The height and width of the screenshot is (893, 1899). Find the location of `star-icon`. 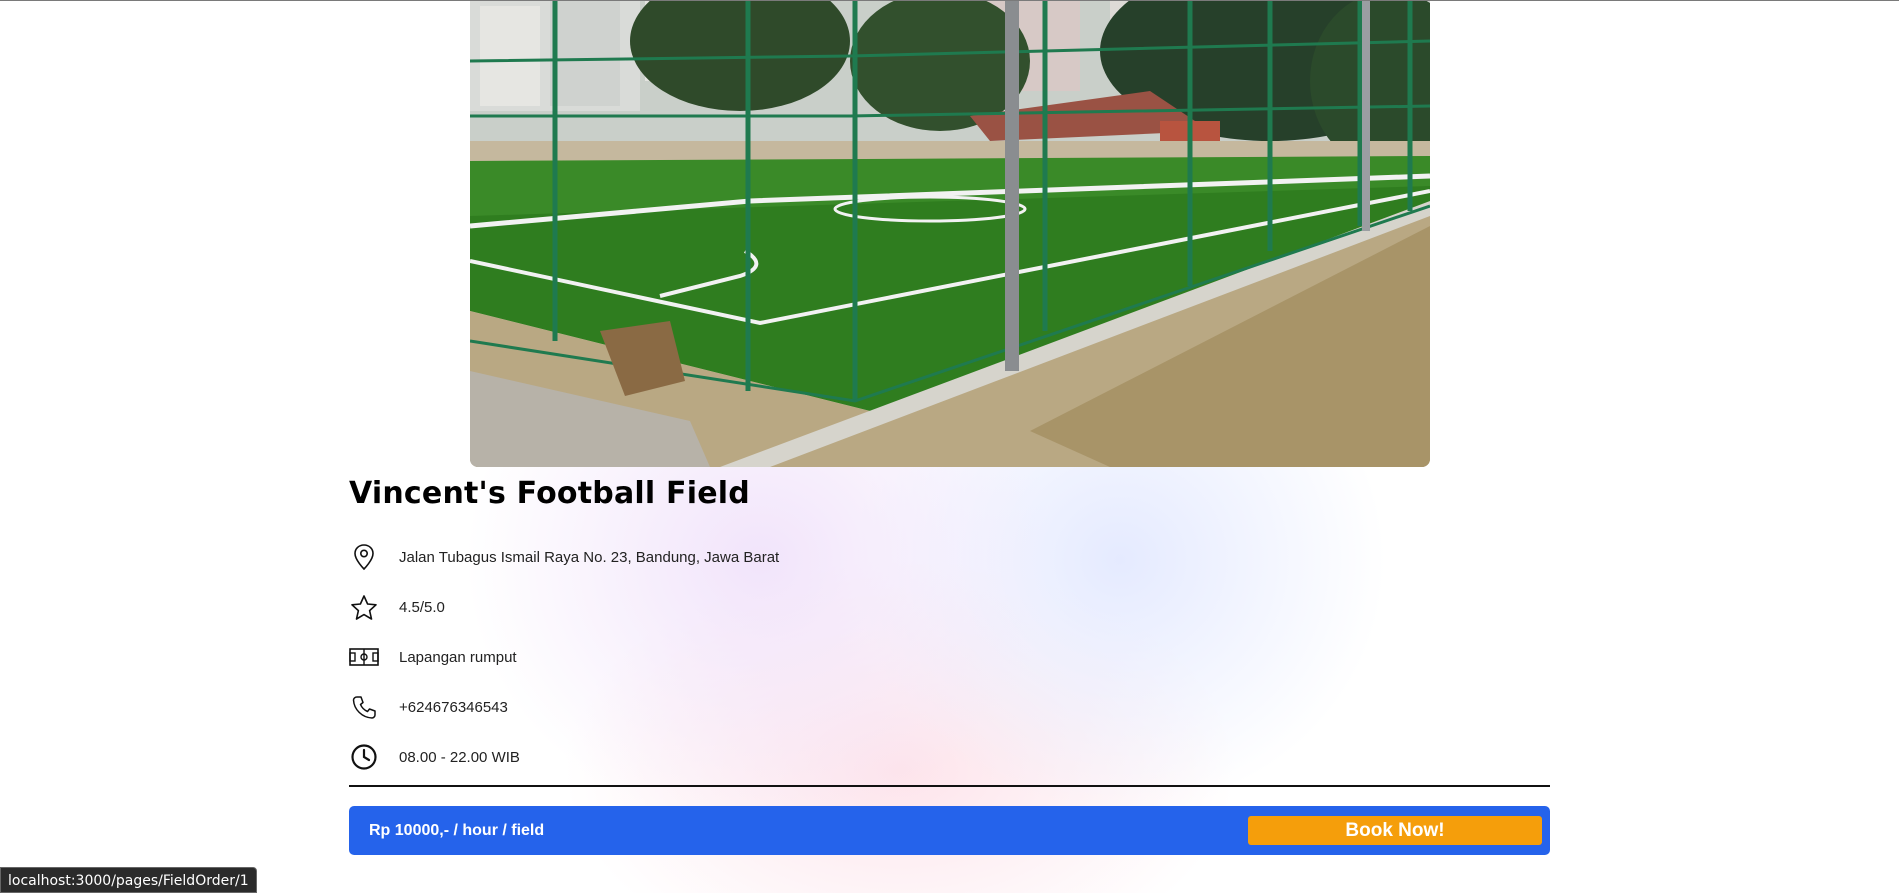

star-icon is located at coordinates (364, 607).